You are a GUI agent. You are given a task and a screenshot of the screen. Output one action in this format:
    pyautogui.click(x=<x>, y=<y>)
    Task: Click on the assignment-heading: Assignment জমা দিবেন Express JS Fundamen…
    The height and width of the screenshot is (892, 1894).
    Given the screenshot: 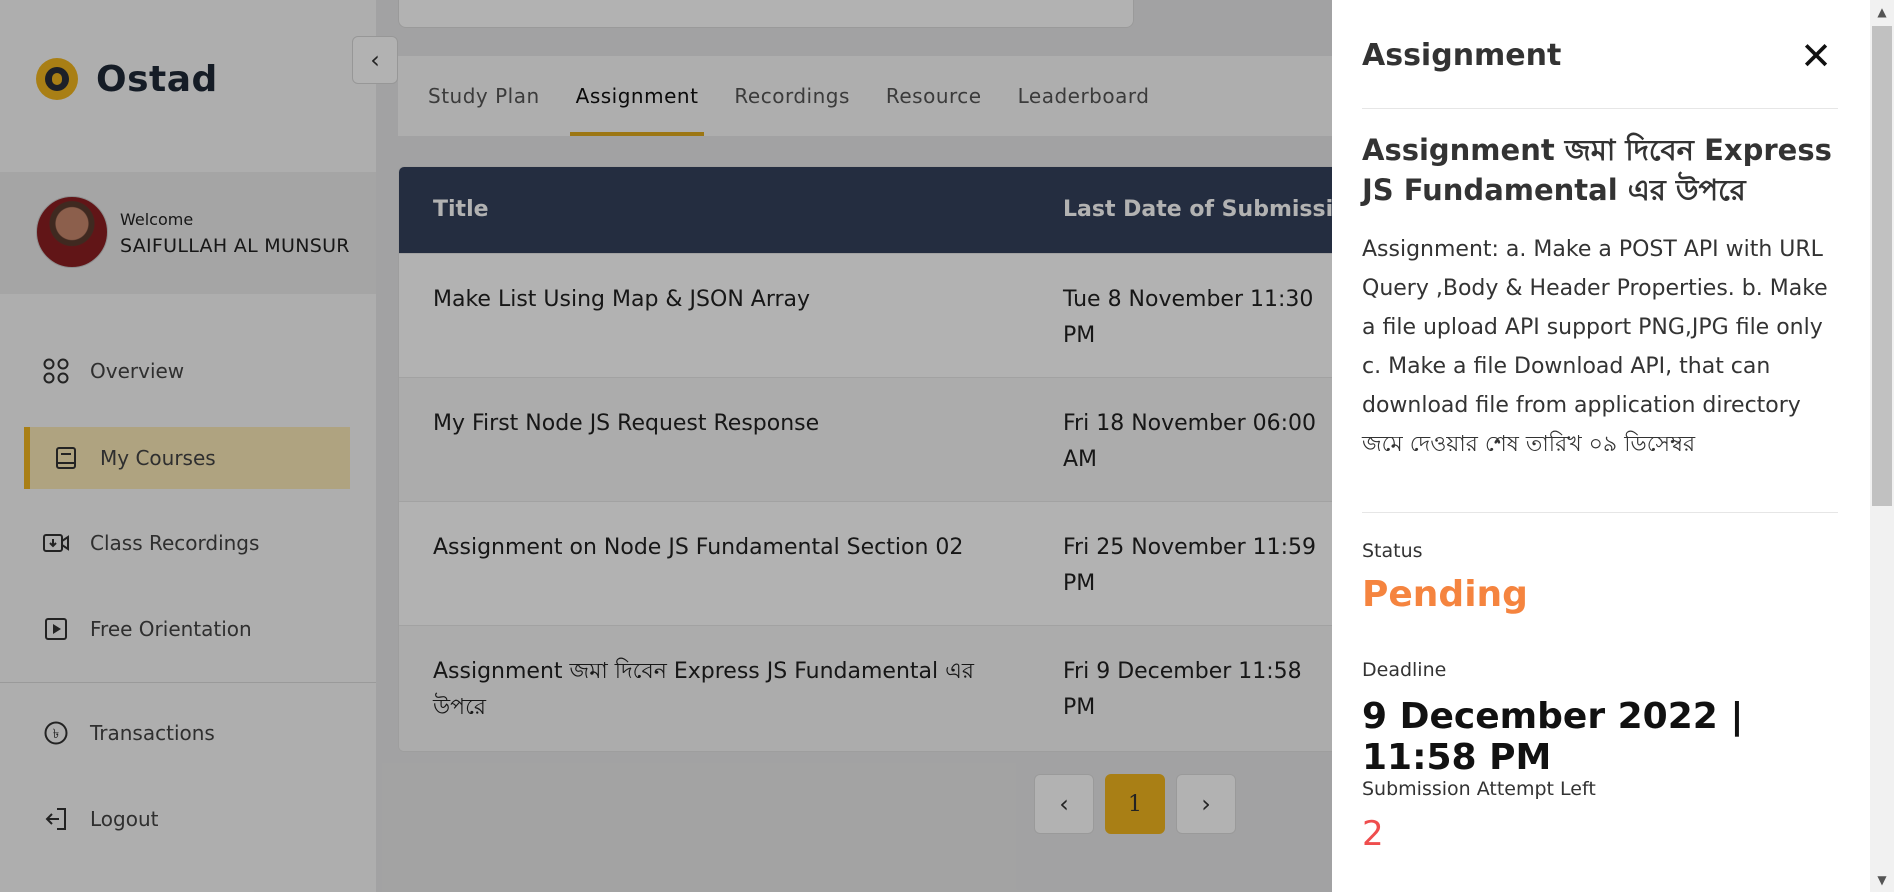 What is the action you would take?
    pyautogui.click(x=1597, y=170)
    